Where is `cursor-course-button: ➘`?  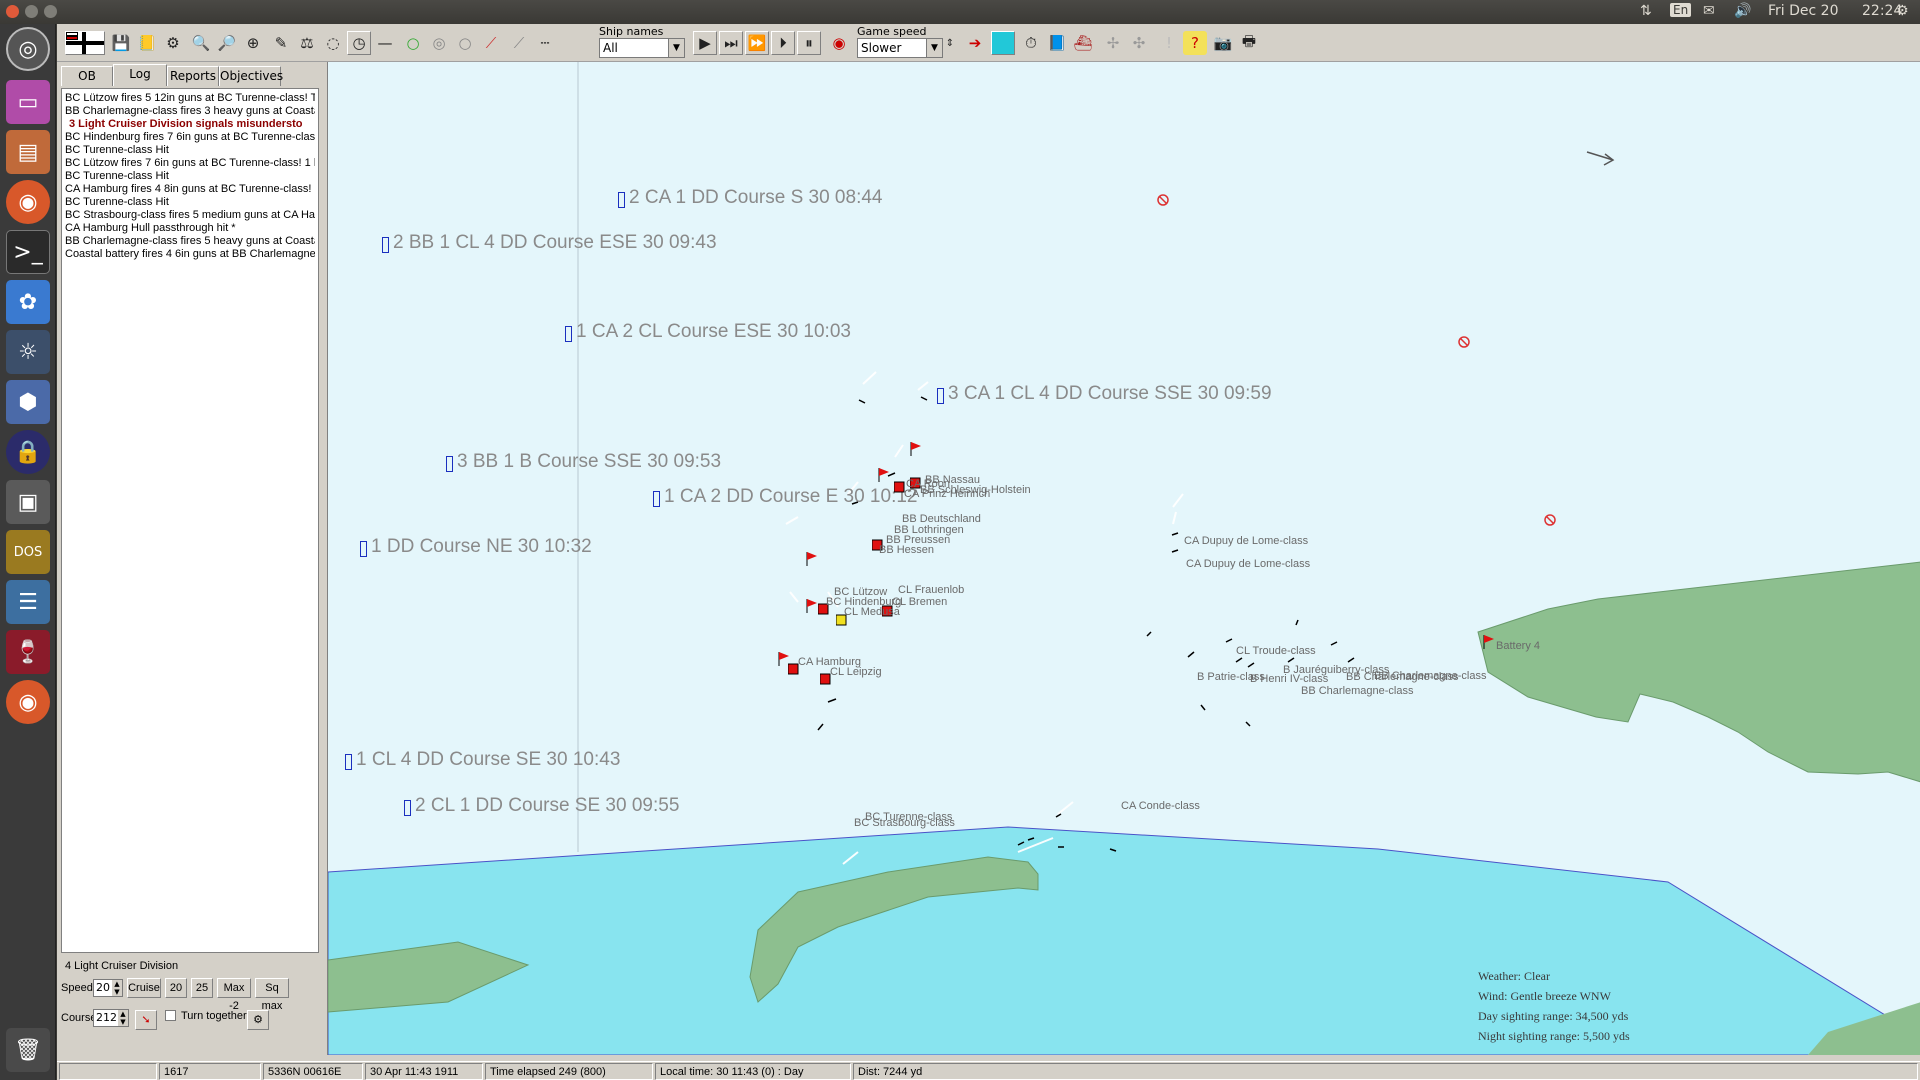
cursor-course-button: ➘ is located at coordinates (146, 1020).